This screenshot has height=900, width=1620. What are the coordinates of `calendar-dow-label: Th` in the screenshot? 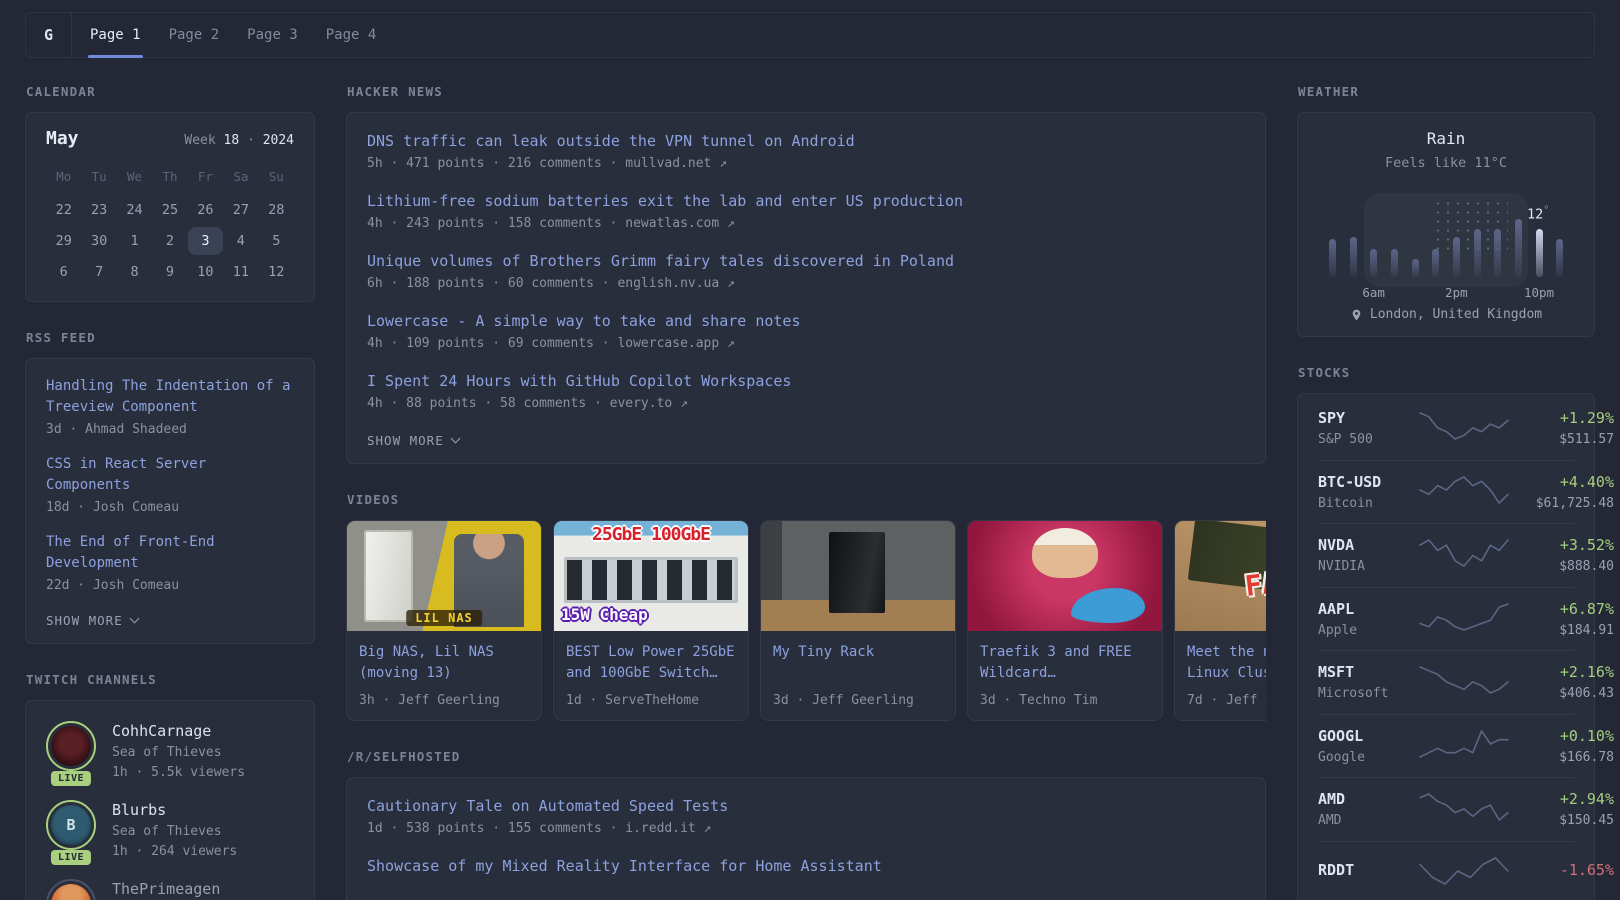 It's located at (170, 176).